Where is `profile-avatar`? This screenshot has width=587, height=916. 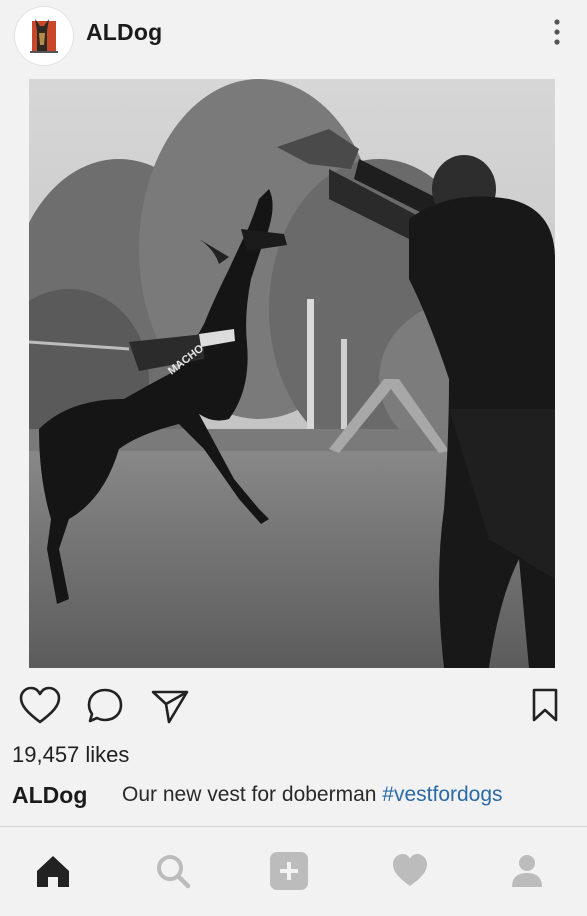 profile-avatar is located at coordinates (44, 36).